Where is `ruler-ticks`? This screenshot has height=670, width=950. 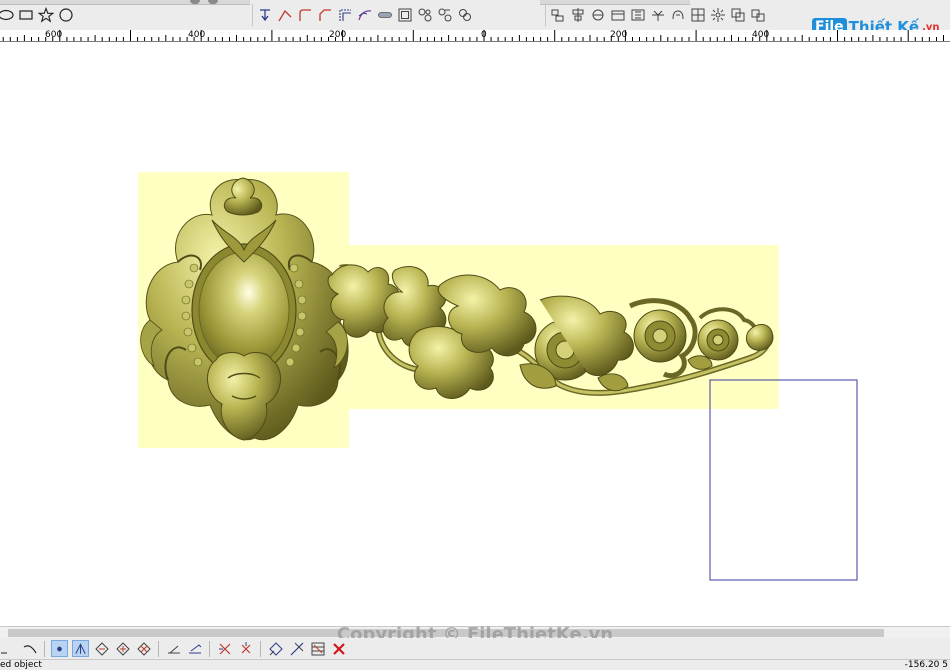 ruler-ticks is located at coordinates (473, 35).